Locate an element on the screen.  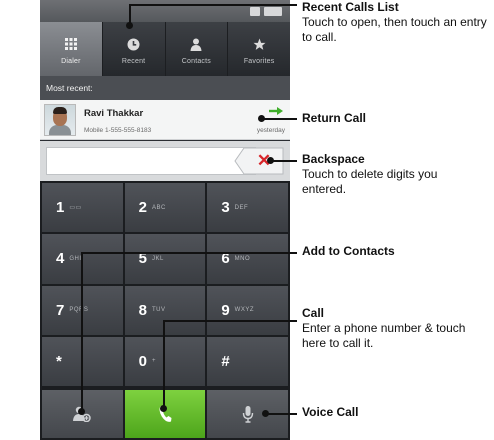
key-1: 1 ▭▭ is located at coordinates (82, 208).